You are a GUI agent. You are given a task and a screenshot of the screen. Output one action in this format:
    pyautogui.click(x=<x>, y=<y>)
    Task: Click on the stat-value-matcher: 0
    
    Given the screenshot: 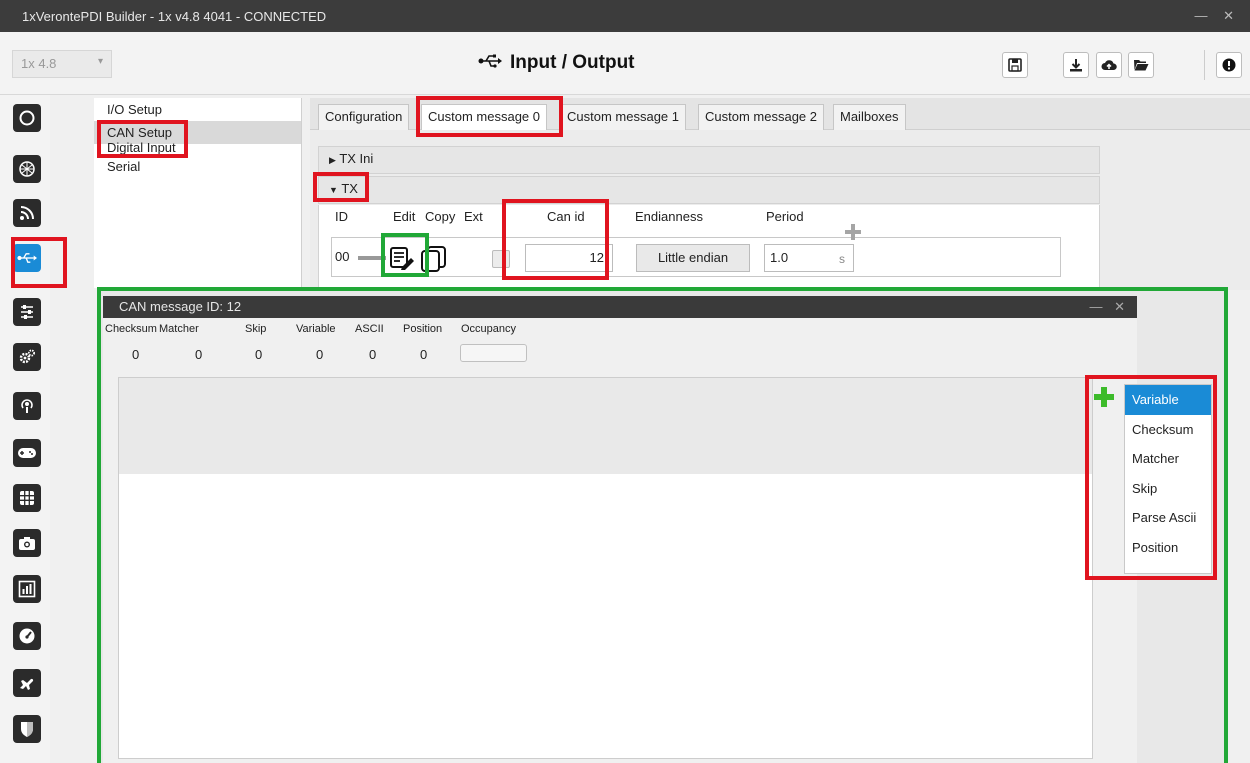 What is the action you would take?
    pyautogui.click(x=199, y=354)
    